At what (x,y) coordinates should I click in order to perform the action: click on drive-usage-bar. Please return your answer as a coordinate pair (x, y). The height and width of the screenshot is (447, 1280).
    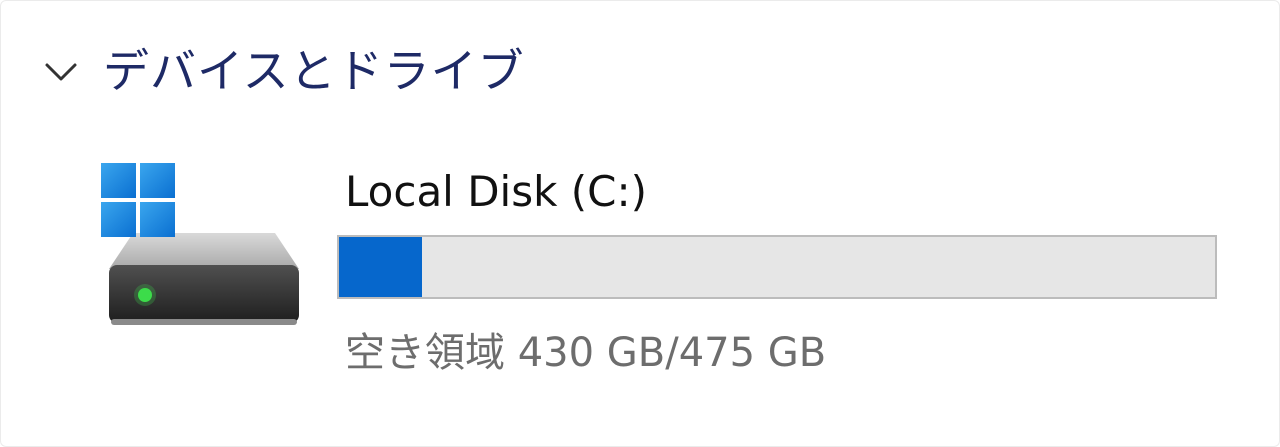
    Looking at the image, I should click on (777, 267).